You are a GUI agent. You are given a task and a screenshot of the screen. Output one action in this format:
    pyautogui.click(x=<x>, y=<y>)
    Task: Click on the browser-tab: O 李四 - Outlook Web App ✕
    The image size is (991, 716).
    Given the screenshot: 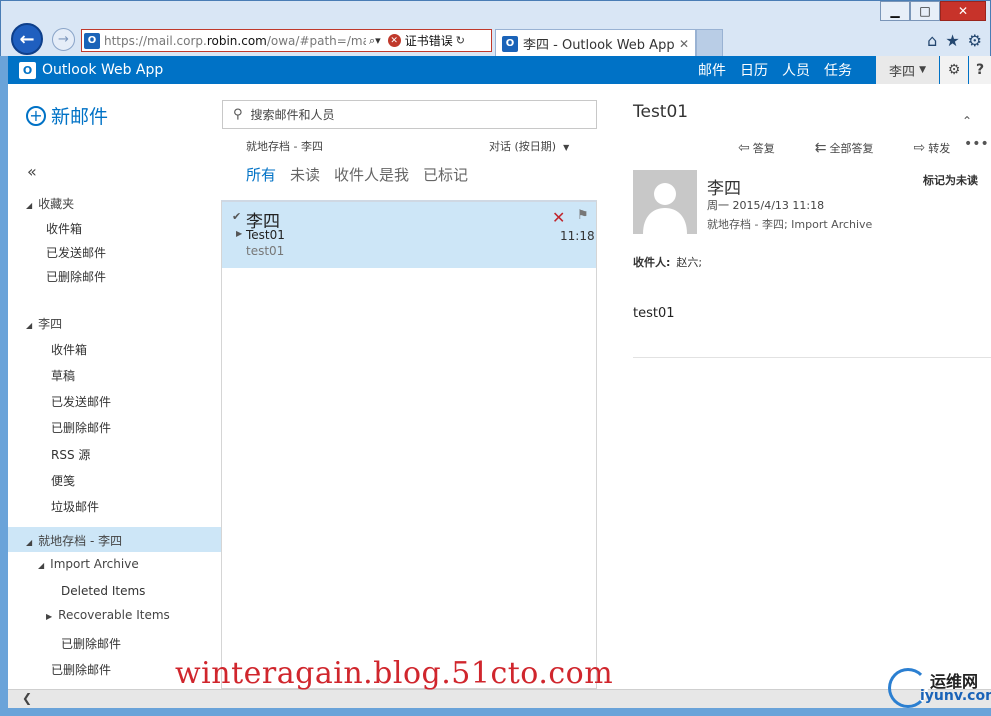 What is the action you would take?
    pyautogui.click(x=595, y=43)
    